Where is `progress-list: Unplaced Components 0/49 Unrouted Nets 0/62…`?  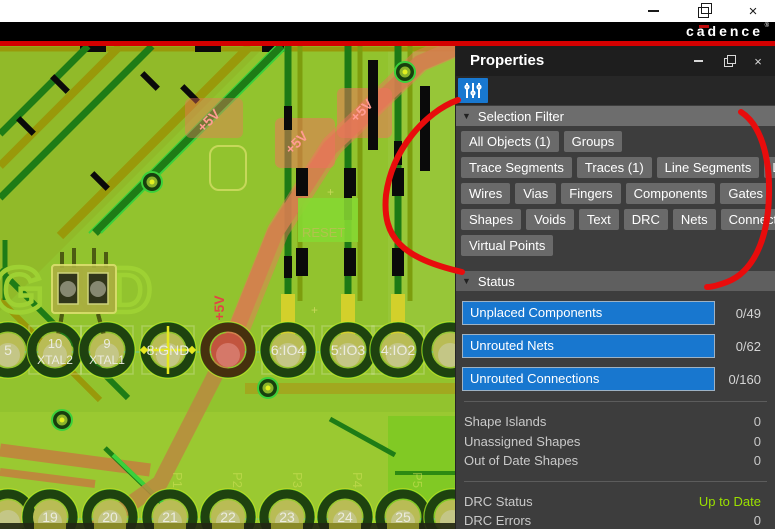
progress-list: Unplaced Components 0/49 Unrouted Nets 0/62… is located at coordinates (615, 346).